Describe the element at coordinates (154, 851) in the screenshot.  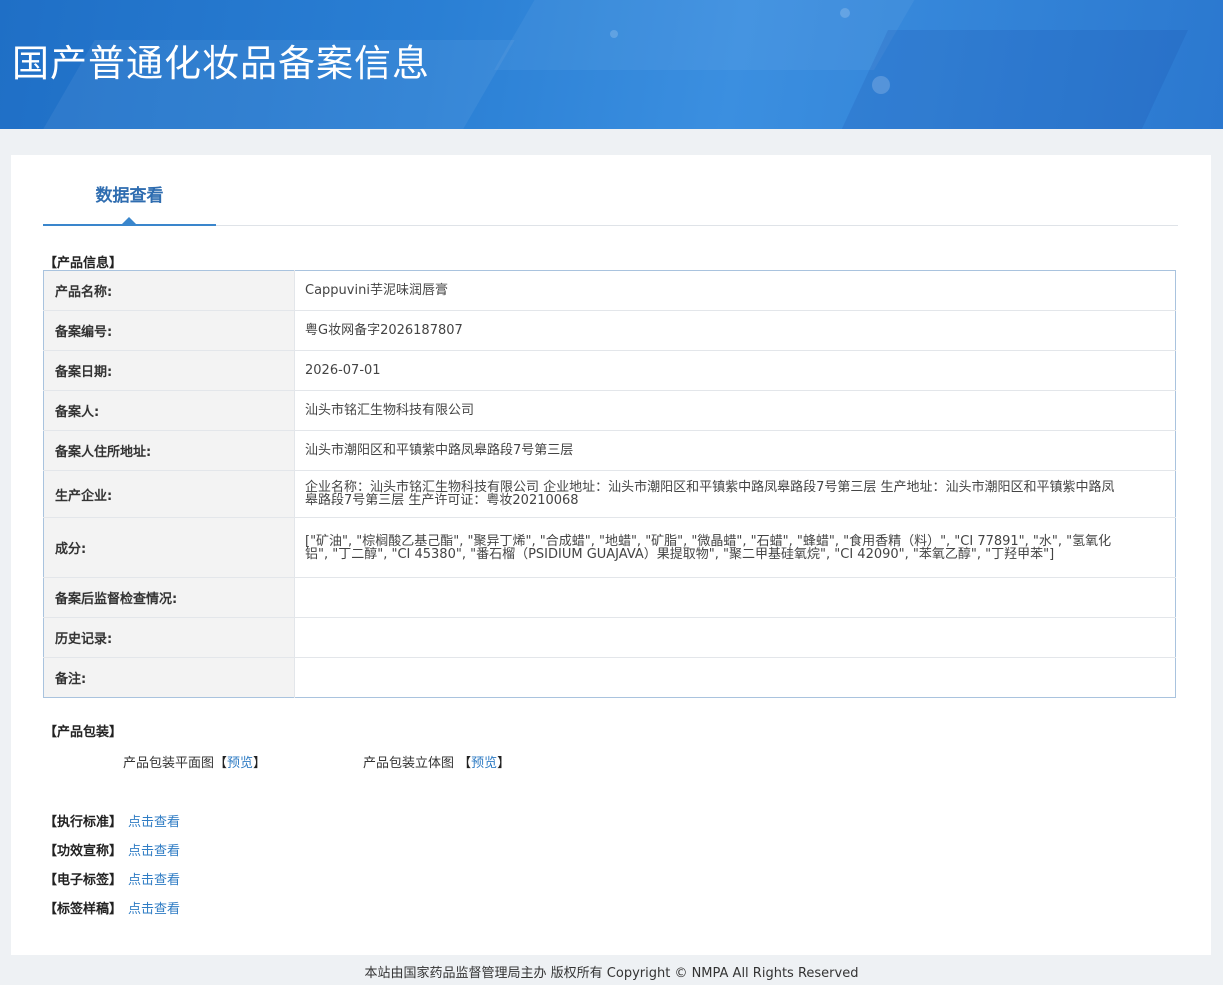
I see `view-efficacy-link: 点击查看` at that location.